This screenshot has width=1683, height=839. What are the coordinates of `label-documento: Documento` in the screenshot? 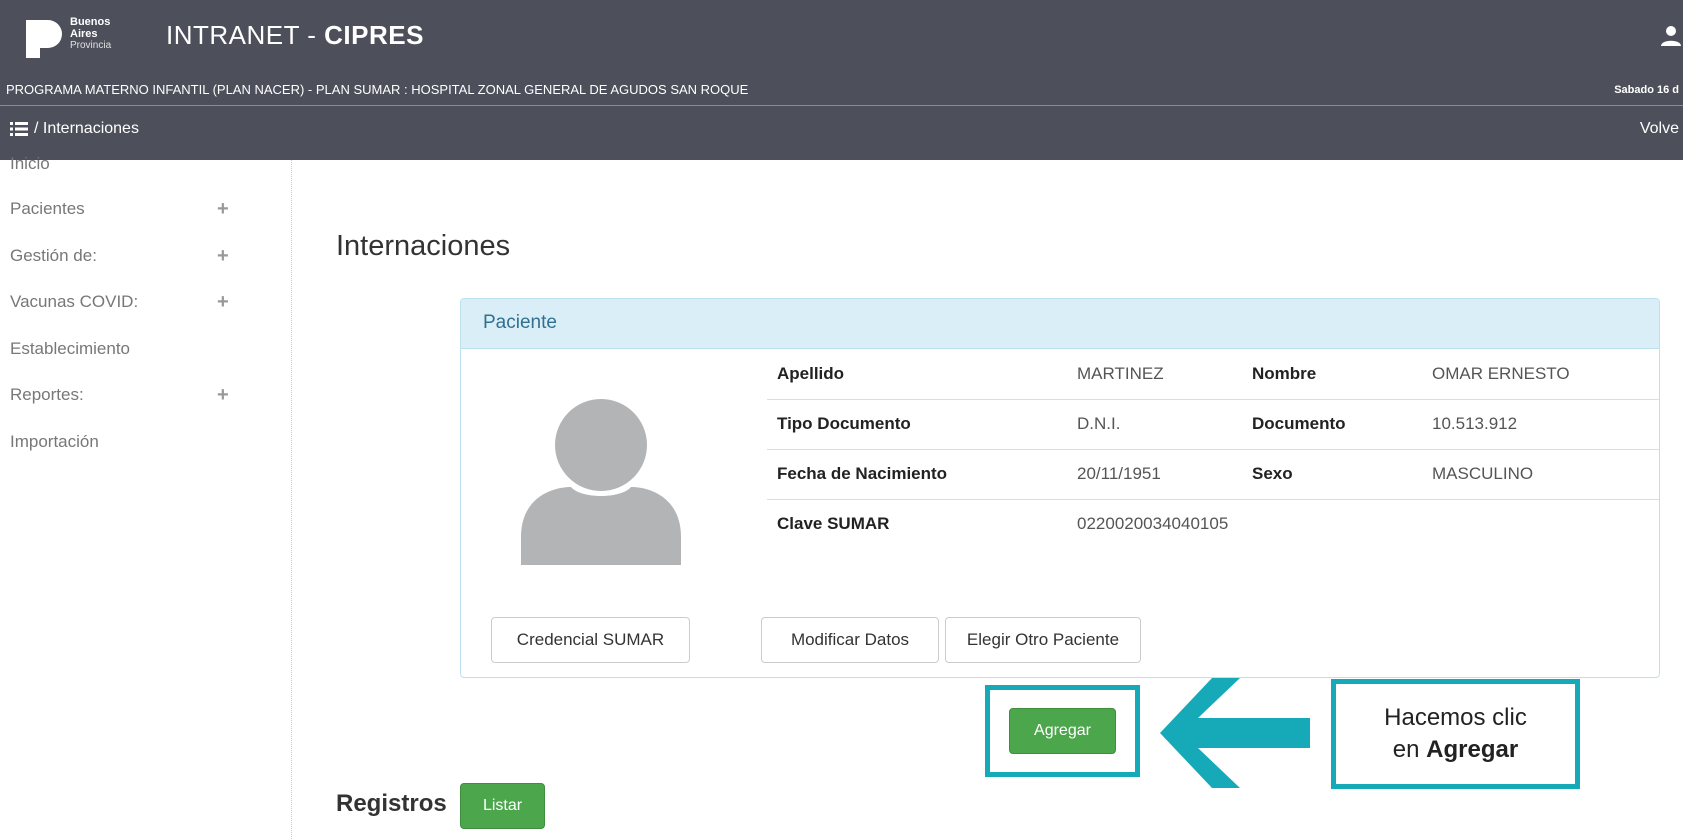 It's located at (1332, 423).